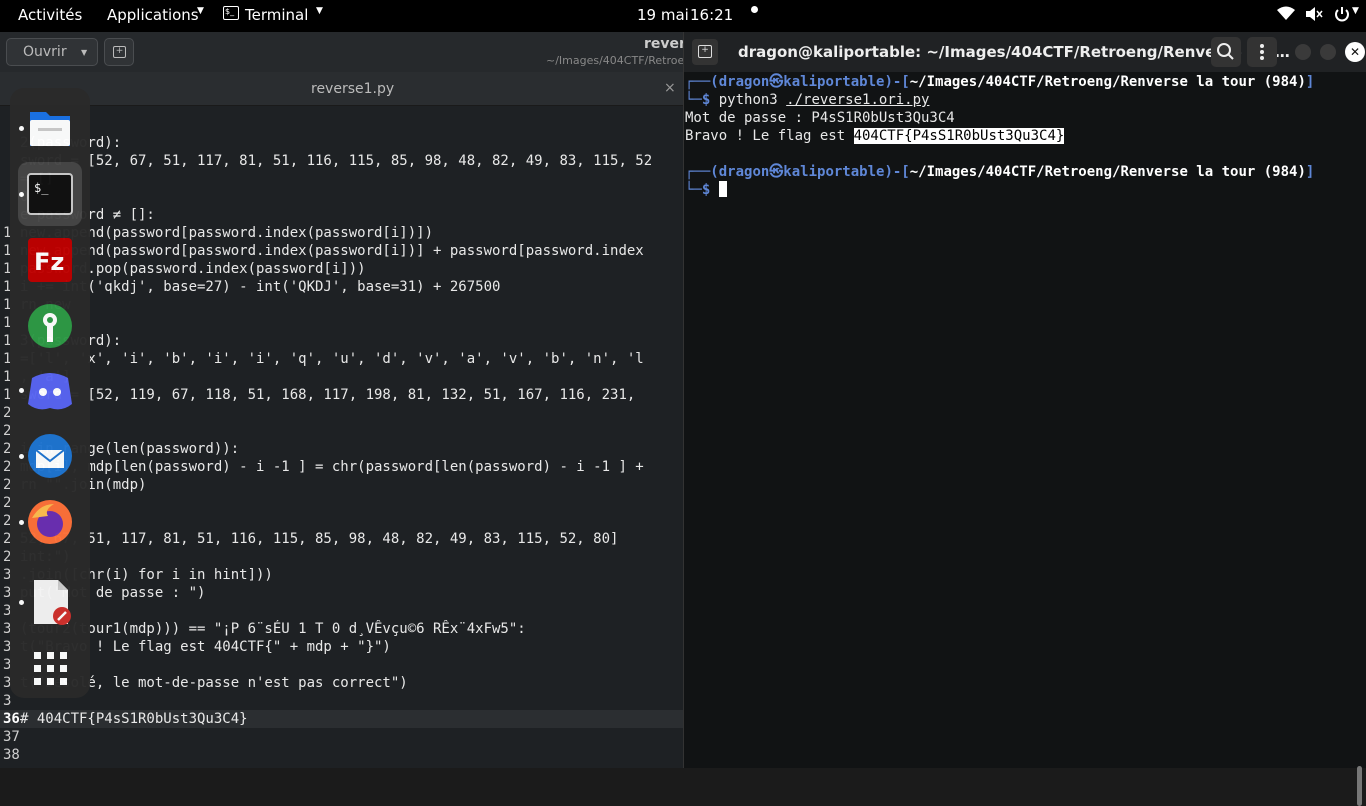  Describe the element at coordinates (341, 593) in the screenshot. I see `code-line: 3 put("Mot de passe : ")` at that location.